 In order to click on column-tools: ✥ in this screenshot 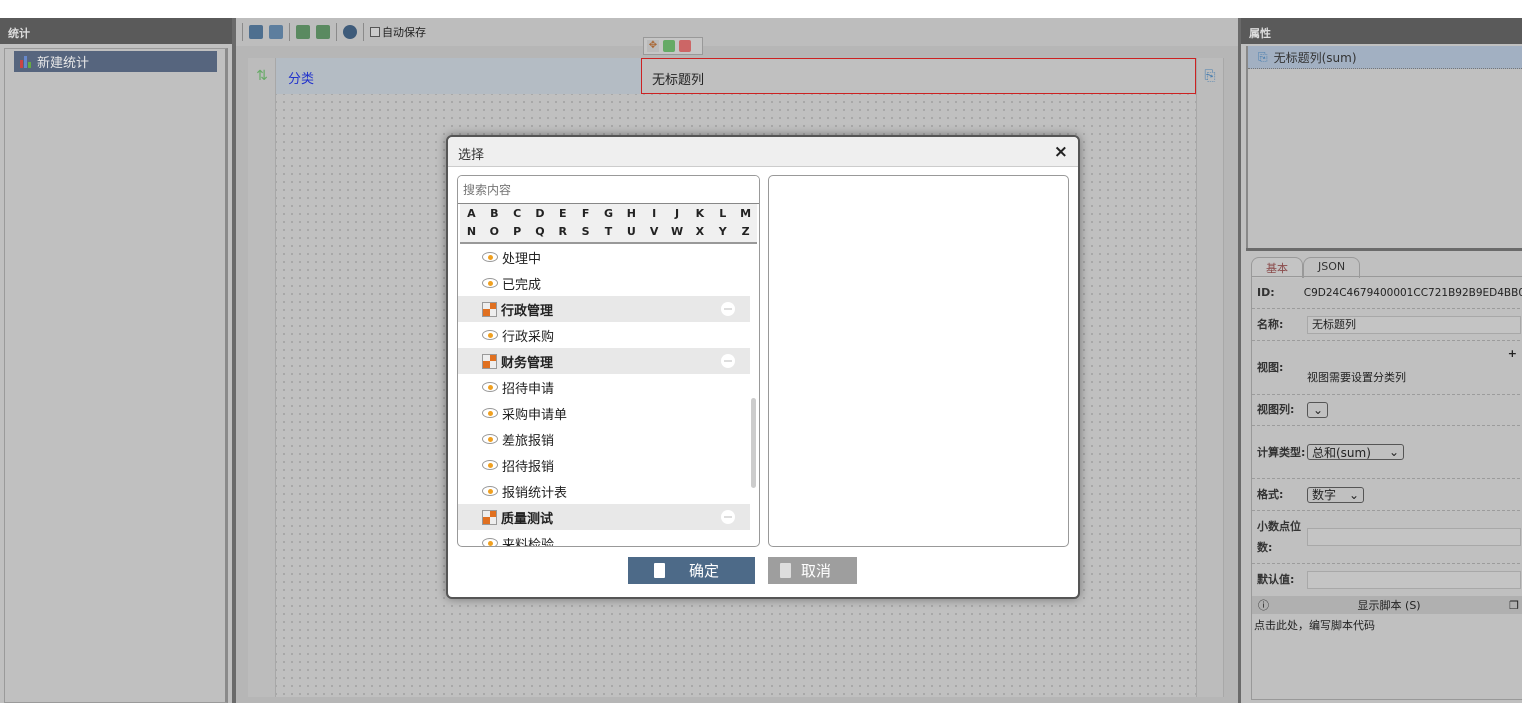, I will do `click(673, 46)`.